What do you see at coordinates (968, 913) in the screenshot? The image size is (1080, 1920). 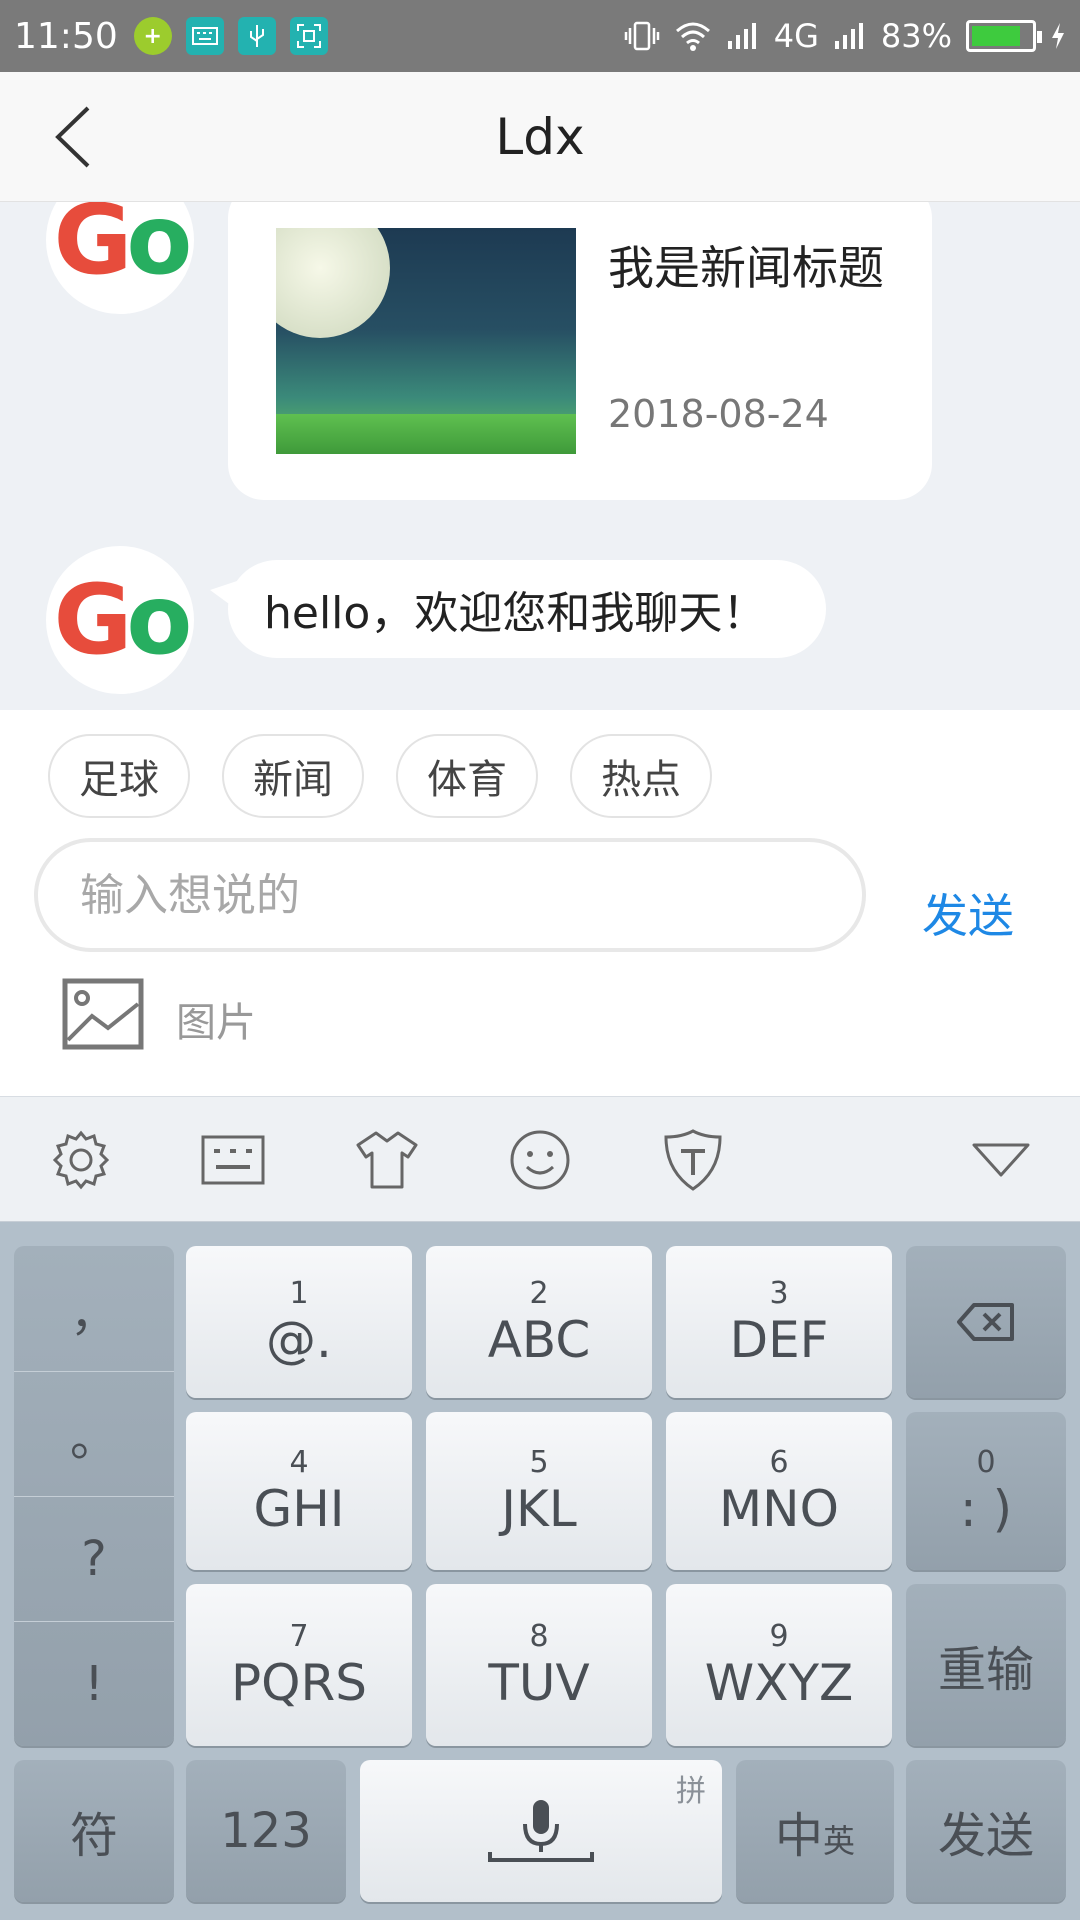 I see `send-button: 发送` at bounding box center [968, 913].